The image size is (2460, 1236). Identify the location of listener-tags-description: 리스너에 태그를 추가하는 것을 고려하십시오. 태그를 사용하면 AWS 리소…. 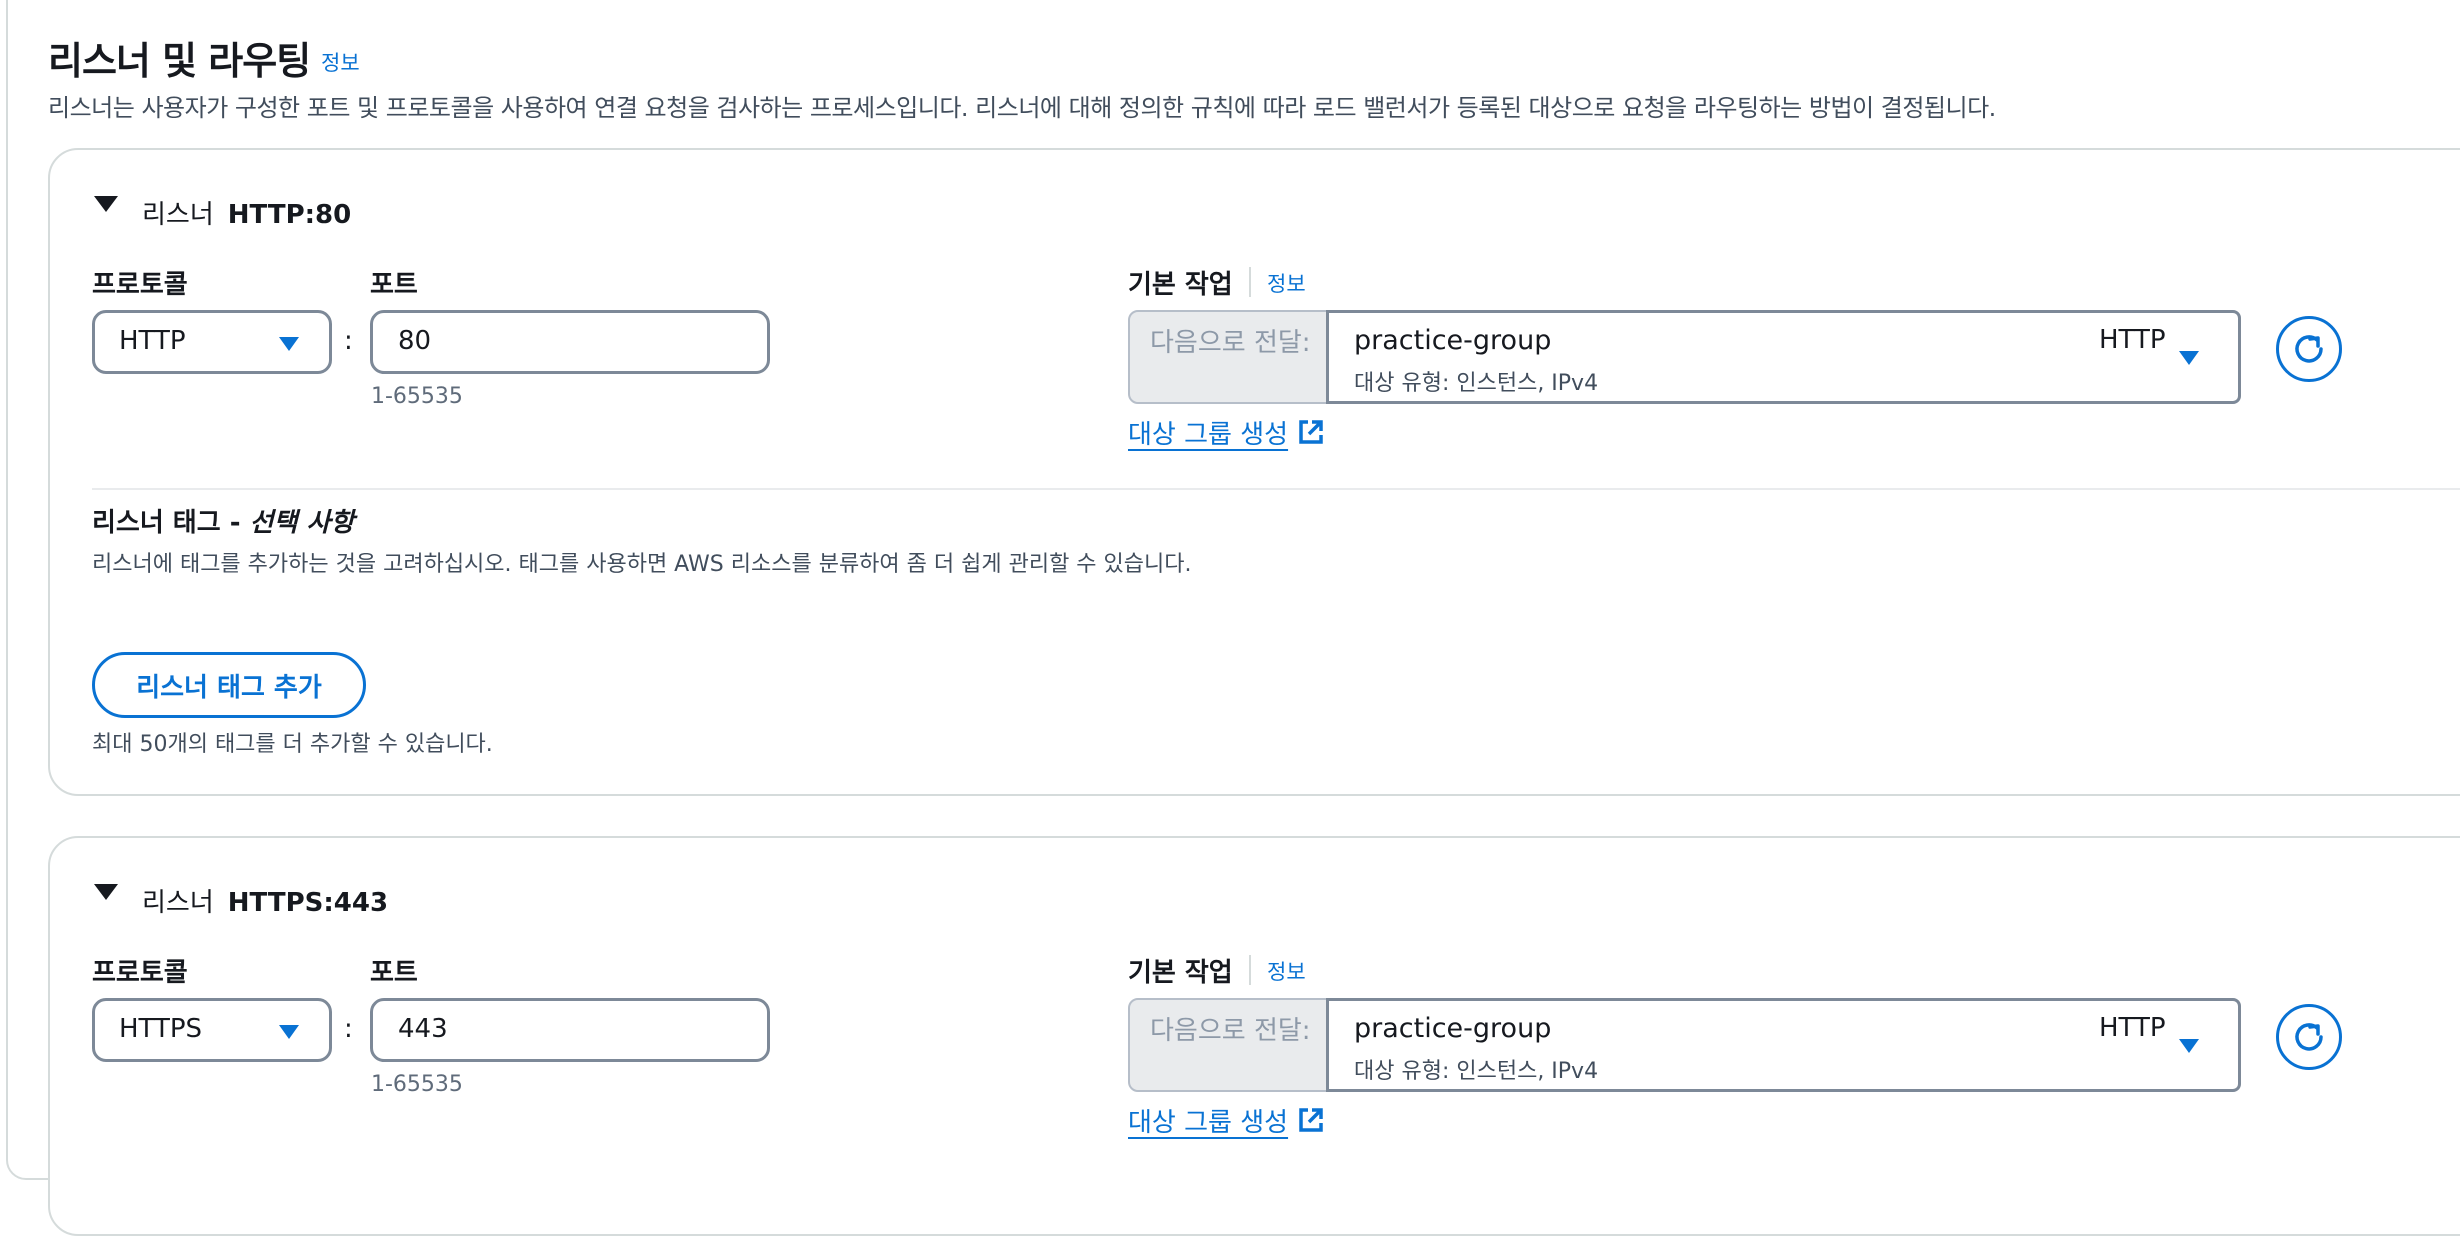
(642, 564).